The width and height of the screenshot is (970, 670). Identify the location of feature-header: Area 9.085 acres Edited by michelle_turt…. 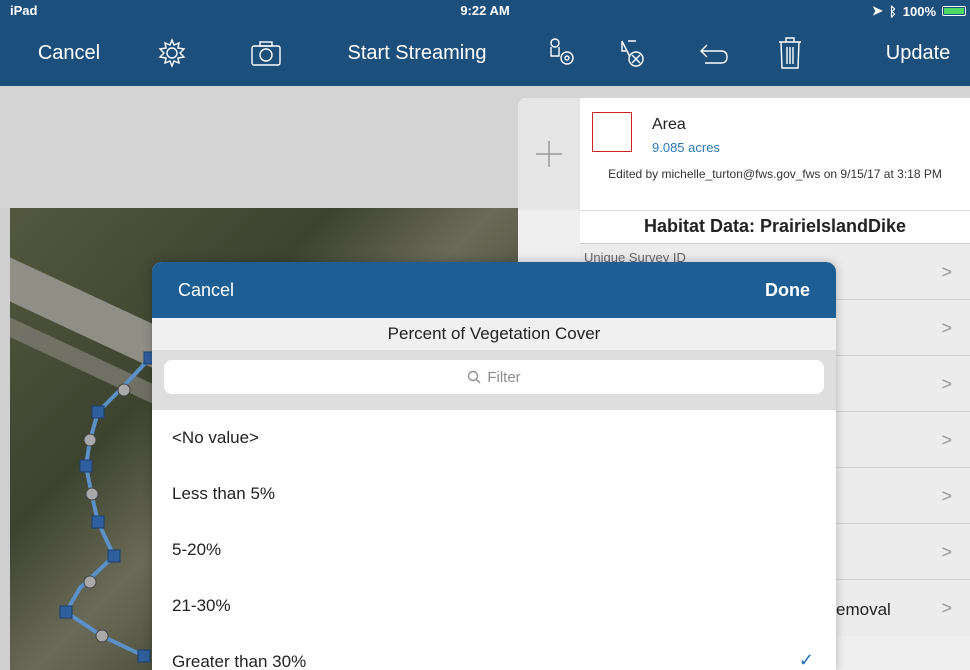
(775, 154).